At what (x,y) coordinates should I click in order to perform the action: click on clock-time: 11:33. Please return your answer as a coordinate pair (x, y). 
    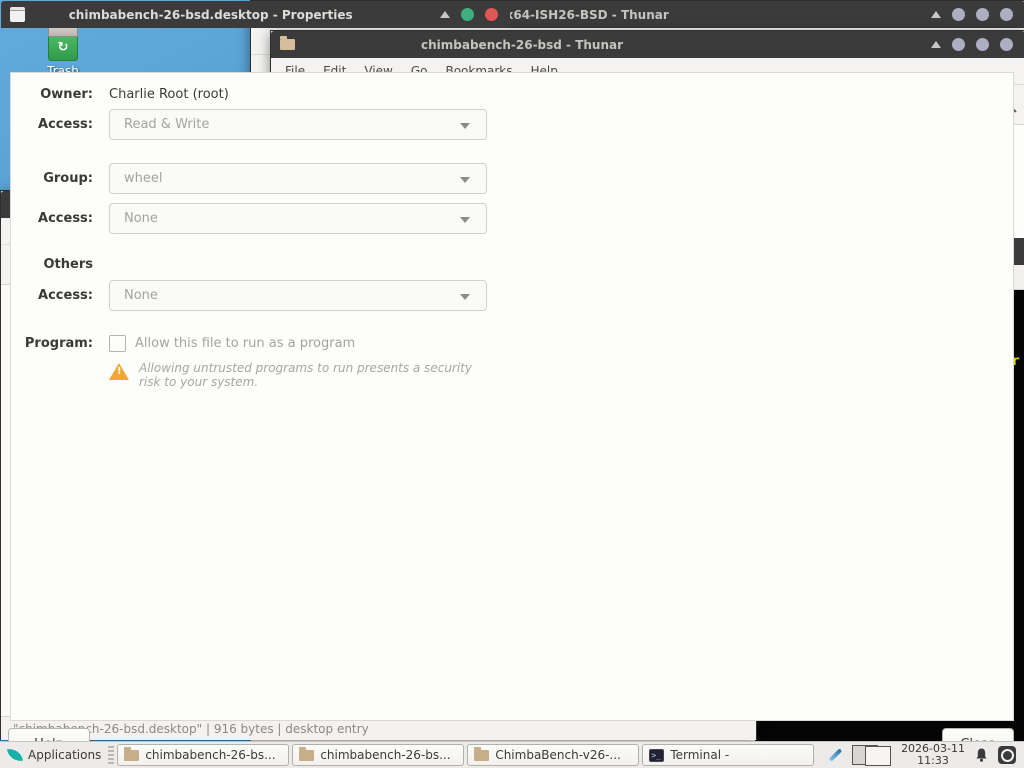
    Looking at the image, I should click on (933, 760).